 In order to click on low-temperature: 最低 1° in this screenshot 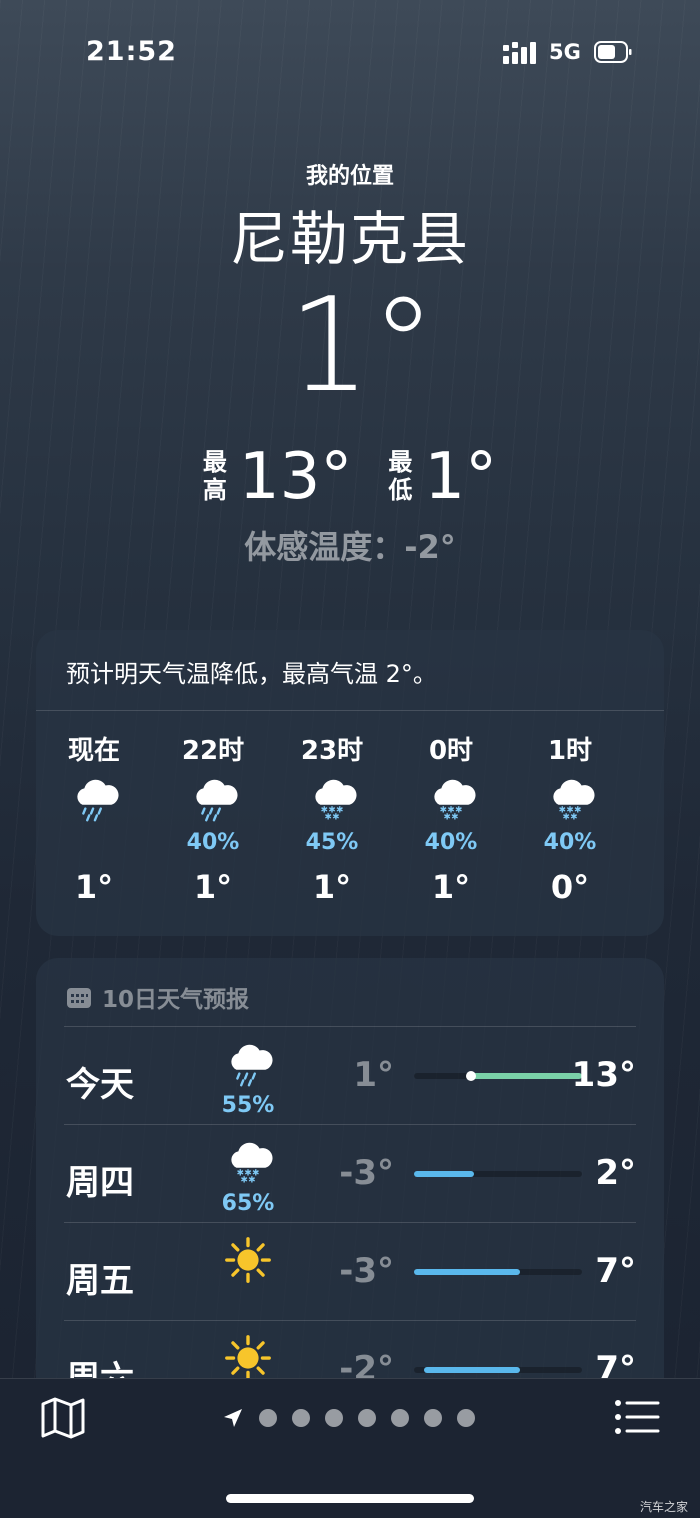, I will do `click(442, 477)`.